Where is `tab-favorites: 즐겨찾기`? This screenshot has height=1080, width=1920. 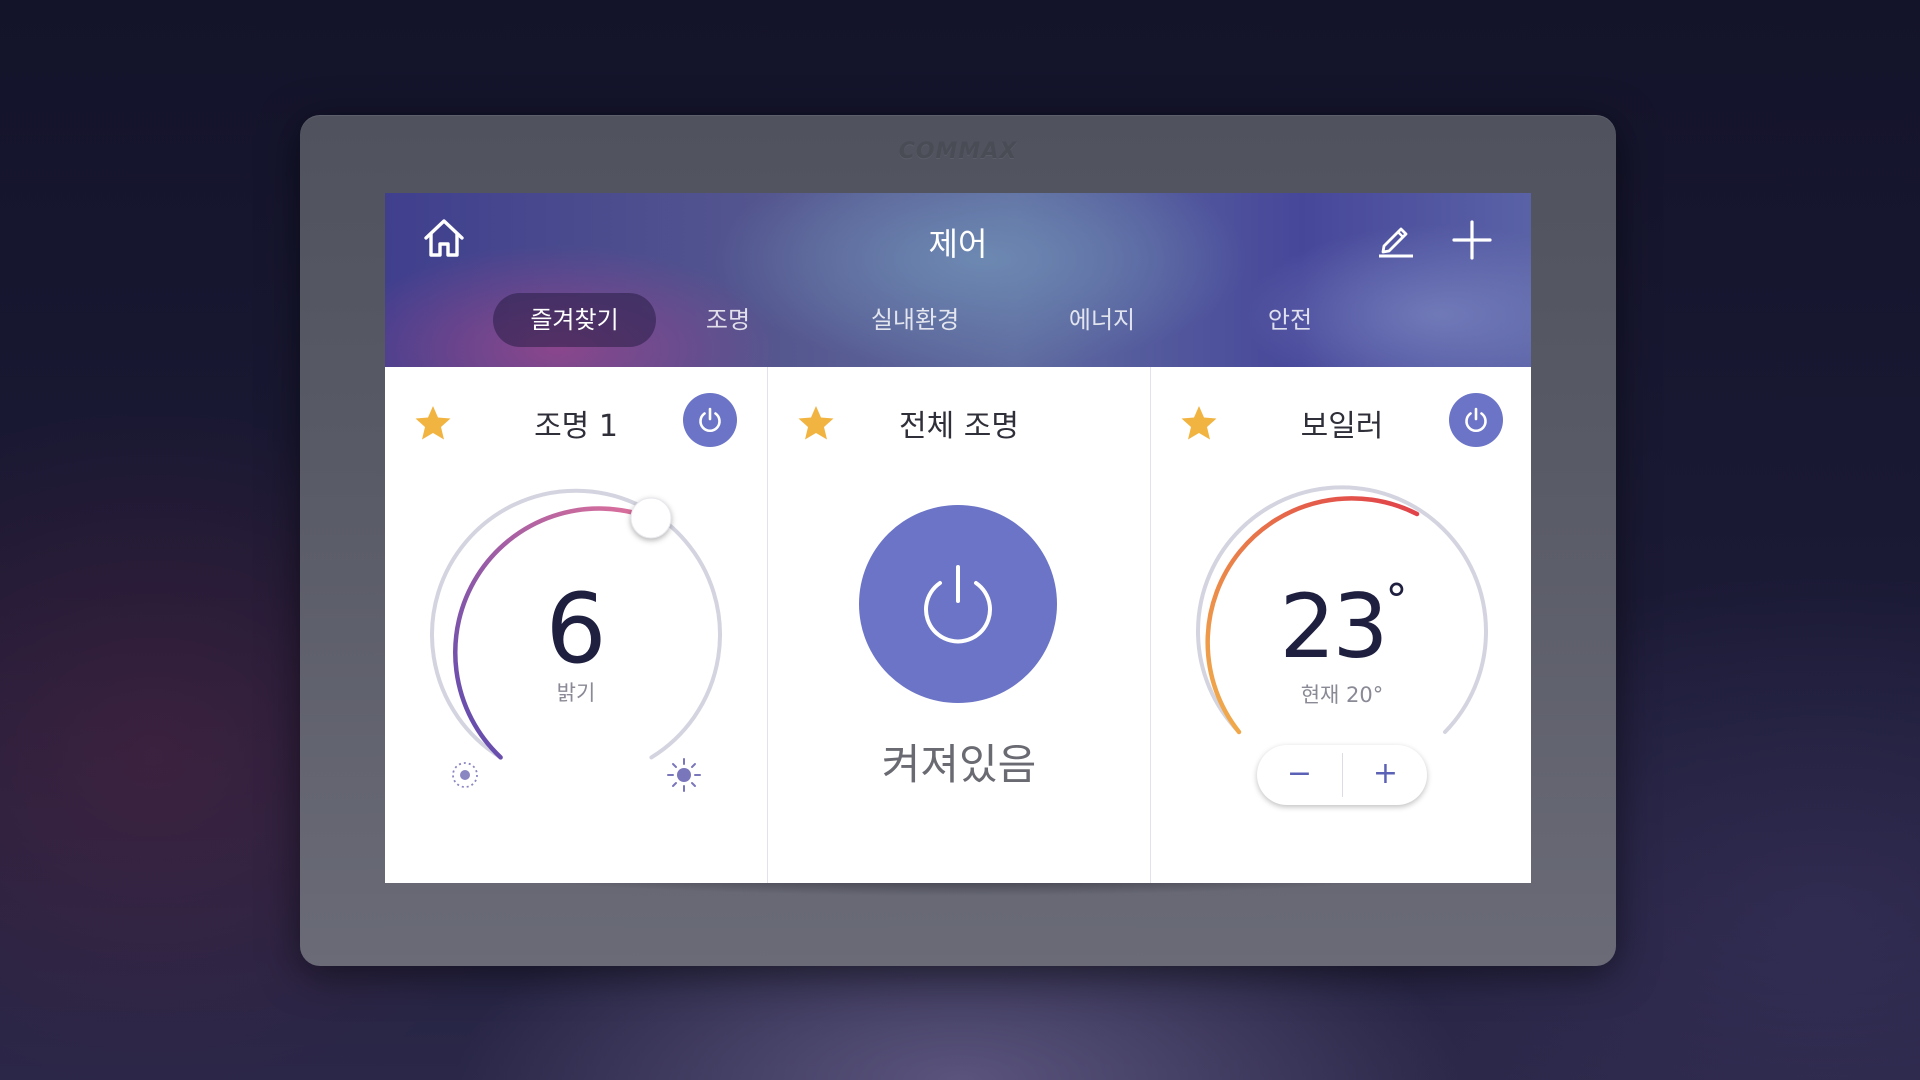 tab-favorites: 즐겨찾기 is located at coordinates (574, 320).